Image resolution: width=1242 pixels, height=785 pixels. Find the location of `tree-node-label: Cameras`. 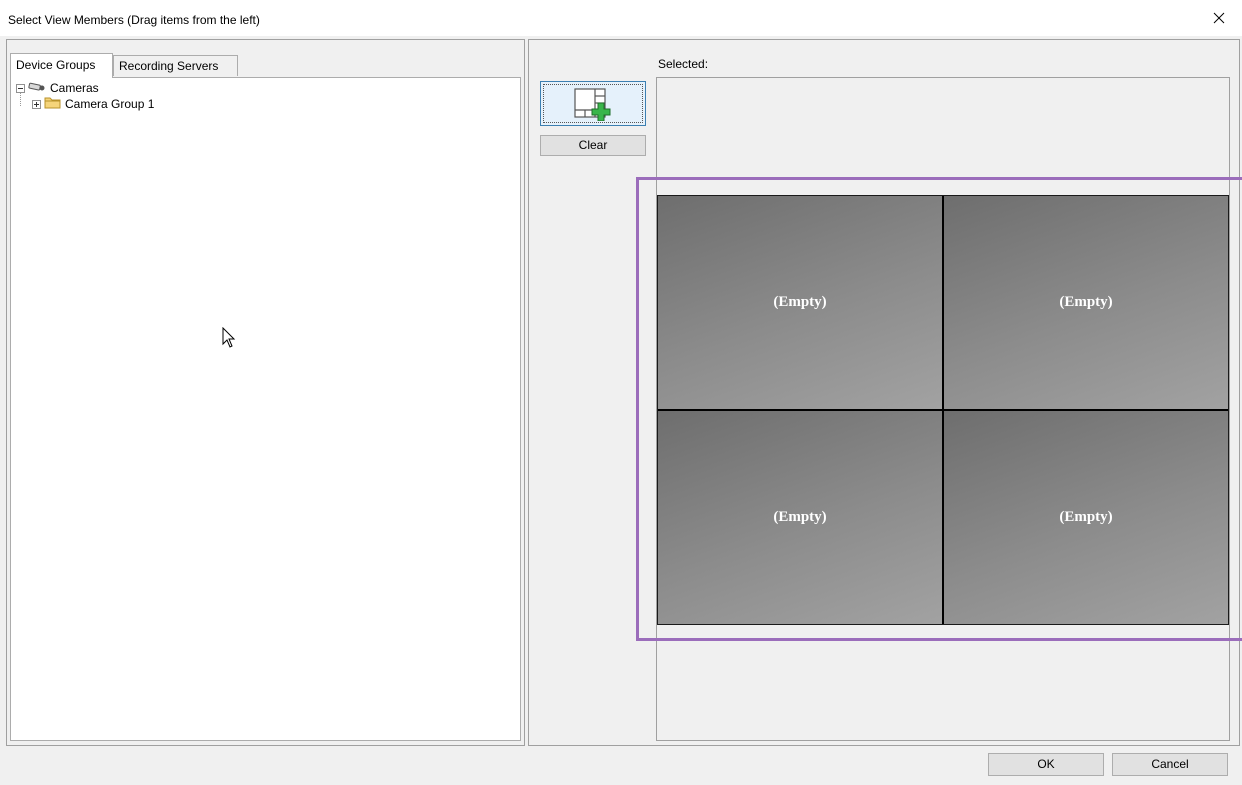

tree-node-label: Cameras is located at coordinates (74, 88).